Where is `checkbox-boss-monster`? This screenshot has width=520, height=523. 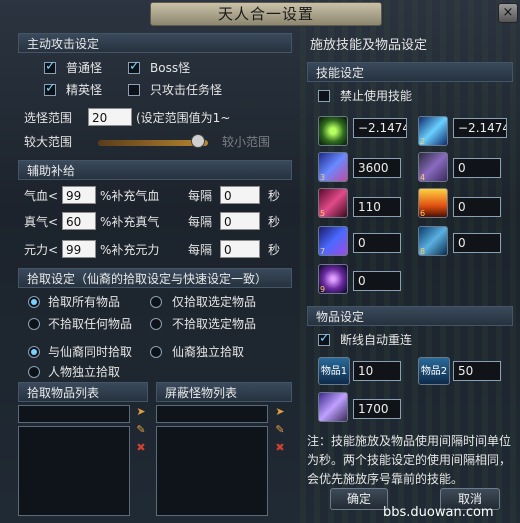 checkbox-boss-monster is located at coordinates (134, 66).